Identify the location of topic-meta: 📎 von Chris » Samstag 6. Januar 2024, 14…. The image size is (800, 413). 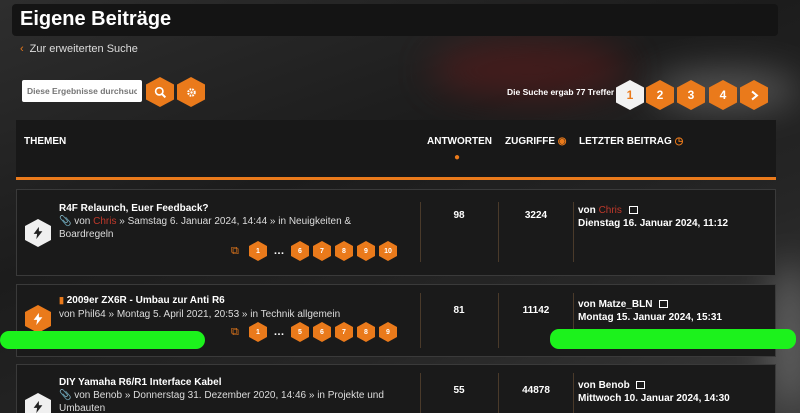
(205, 228).